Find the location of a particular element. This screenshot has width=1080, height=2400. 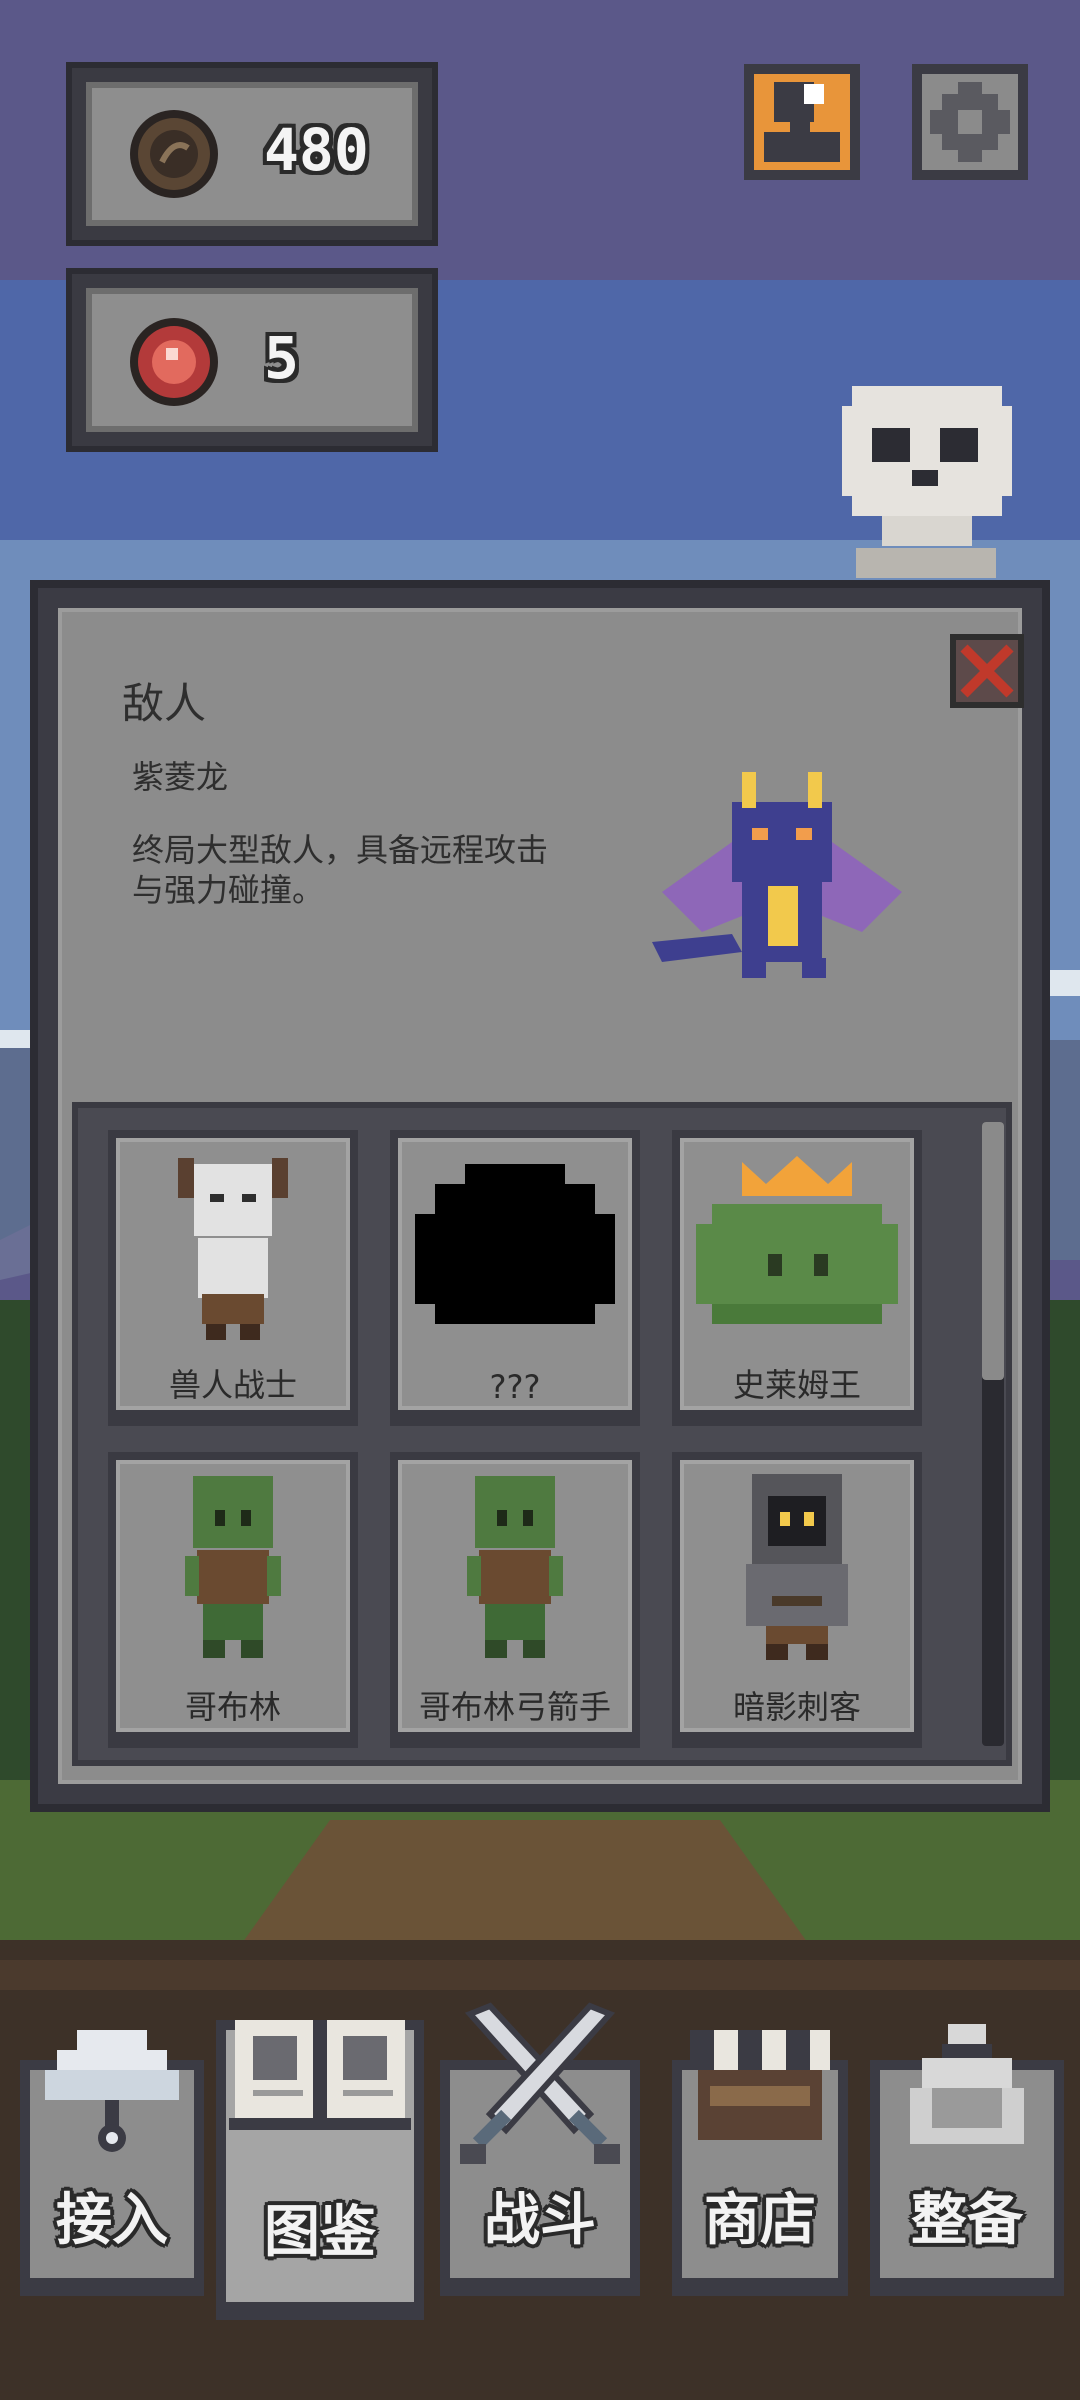

selected-enemy-description: 终局大型敌人，具备远程攻击与强力碰撞。 is located at coordinates (340, 870).